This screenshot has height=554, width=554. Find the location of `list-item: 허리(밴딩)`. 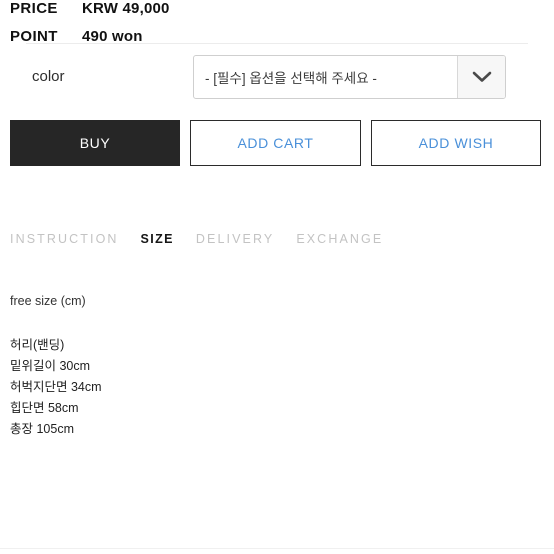

list-item: 허리(밴딩) is located at coordinates (37, 345).